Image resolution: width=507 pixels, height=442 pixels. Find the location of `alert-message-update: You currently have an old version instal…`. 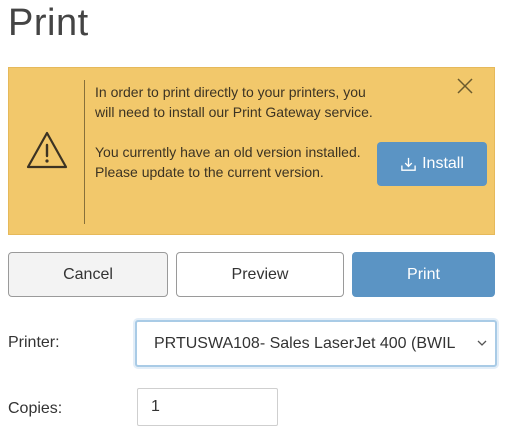

alert-message-update: You currently have an old version instal… is located at coordinates (228, 162).